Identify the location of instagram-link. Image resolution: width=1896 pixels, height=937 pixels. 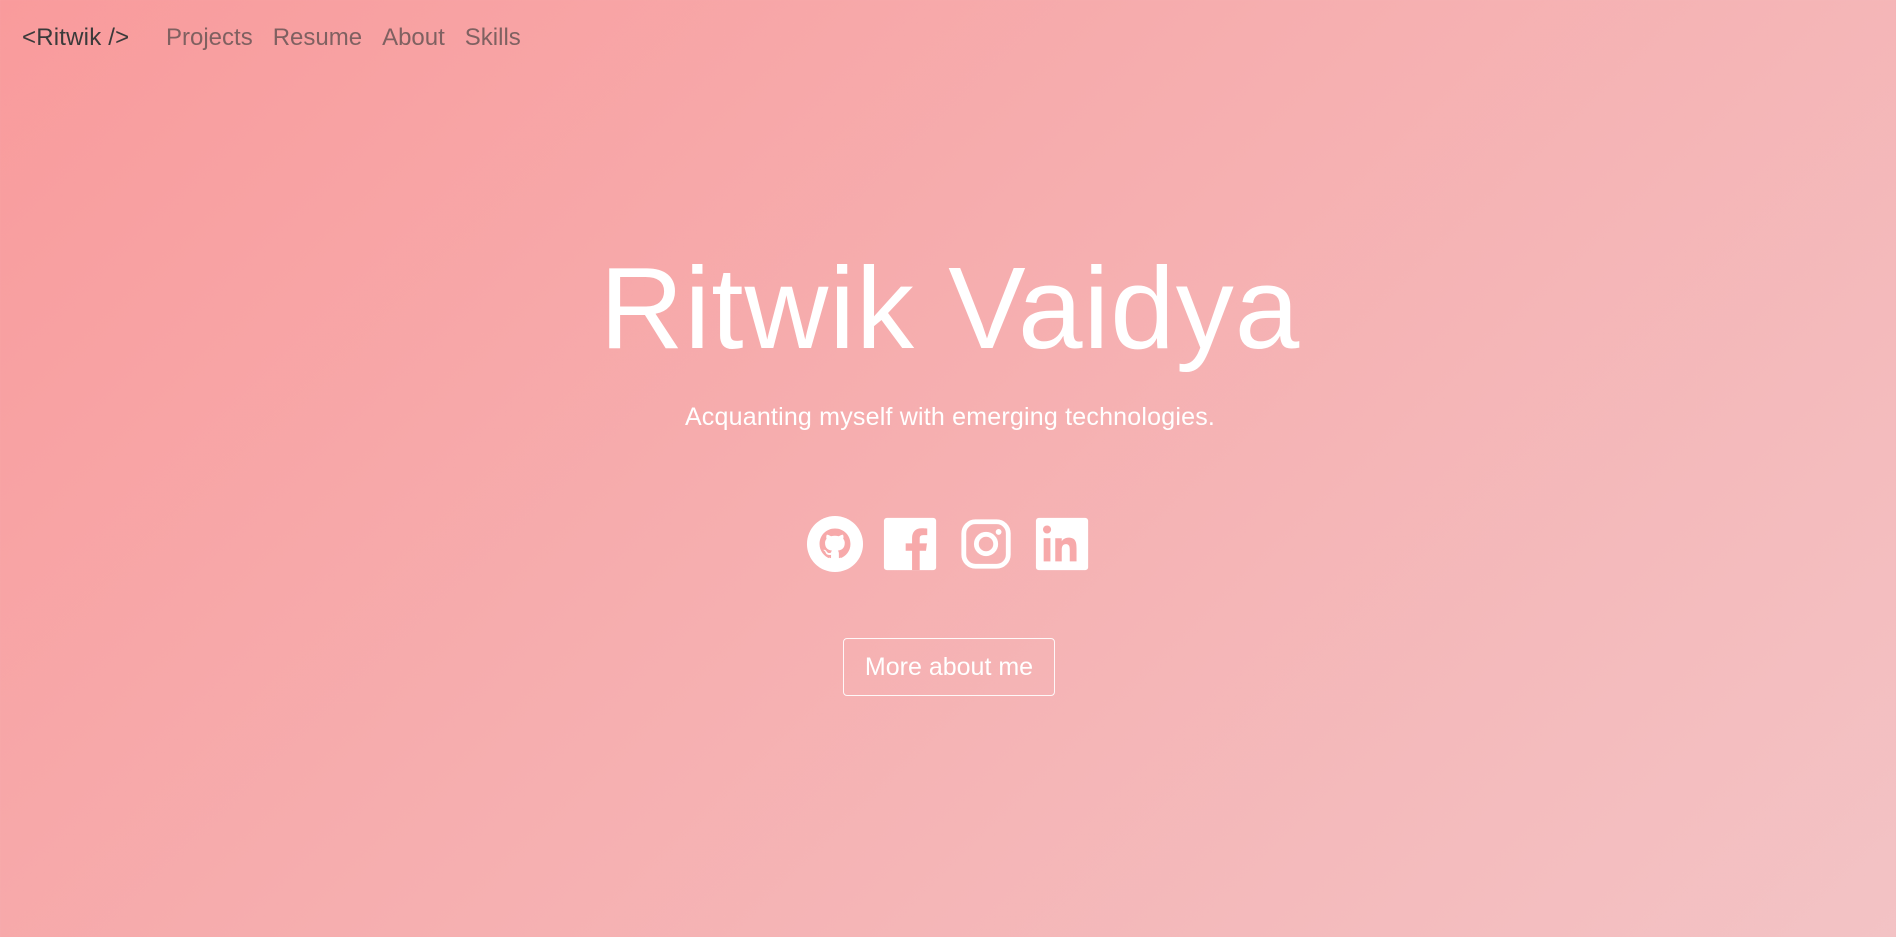
(987, 544).